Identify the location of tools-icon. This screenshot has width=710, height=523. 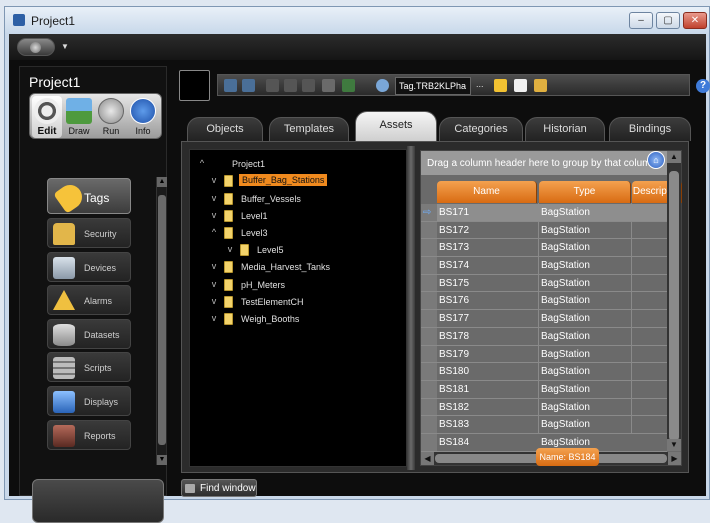
(540, 85).